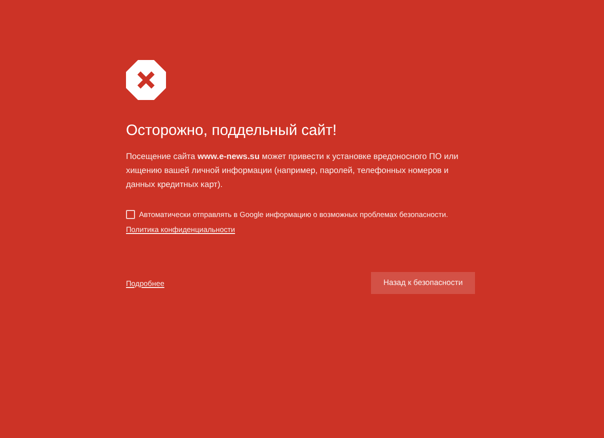 The width and height of the screenshot is (604, 438). What do you see at coordinates (232, 131) in the screenshot?
I see `warning-title: Осторожно, поддельный сайт!` at bounding box center [232, 131].